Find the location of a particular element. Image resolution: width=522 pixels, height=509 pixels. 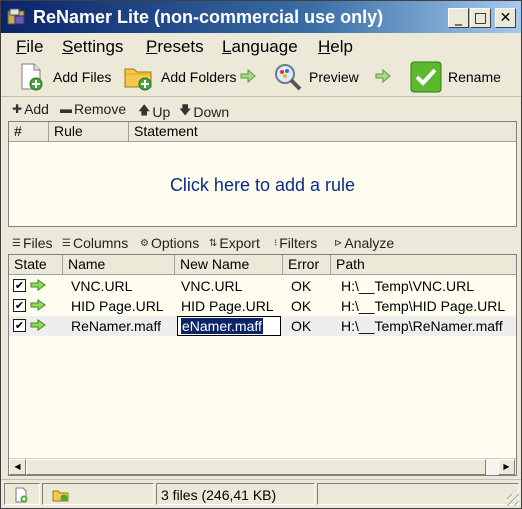

preview-label: Preview is located at coordinates (334, 77).